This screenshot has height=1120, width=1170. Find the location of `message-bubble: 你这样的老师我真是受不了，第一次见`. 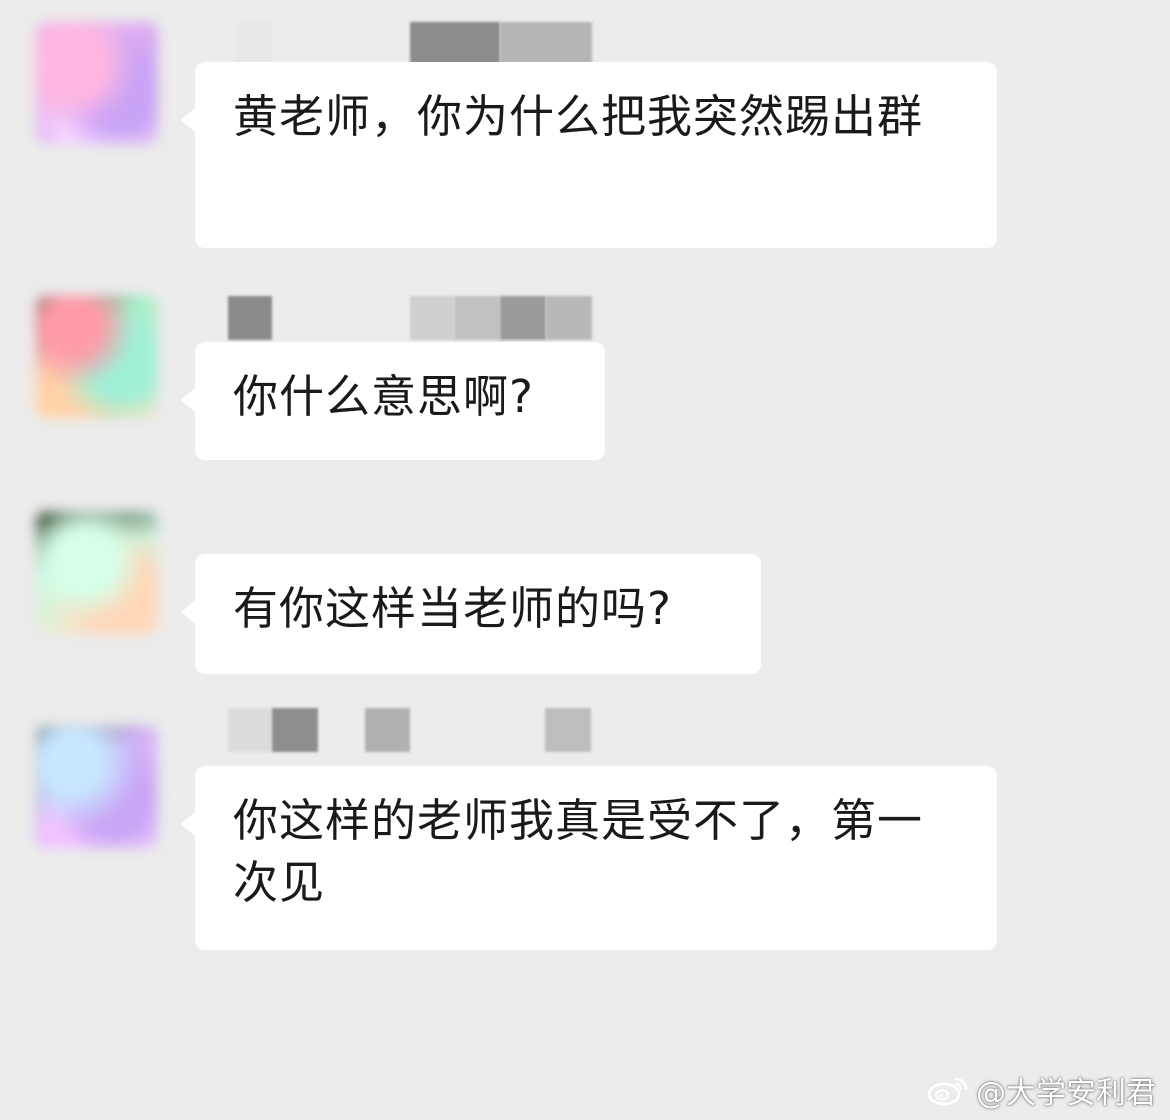

message-bubble: 你这样的老师我真是受不了，第一次见 is located at coordinates (589, 858).